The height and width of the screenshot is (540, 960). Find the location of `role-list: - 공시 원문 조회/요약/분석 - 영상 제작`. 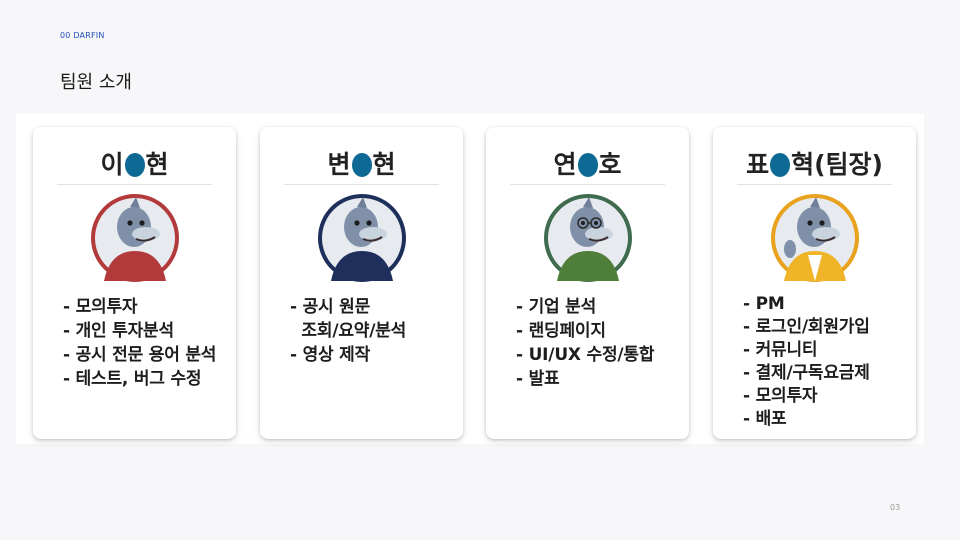

role-list: - 공시 원문 조회/요약/분석 - 영상 제작 is located at coordinates (372, 331).